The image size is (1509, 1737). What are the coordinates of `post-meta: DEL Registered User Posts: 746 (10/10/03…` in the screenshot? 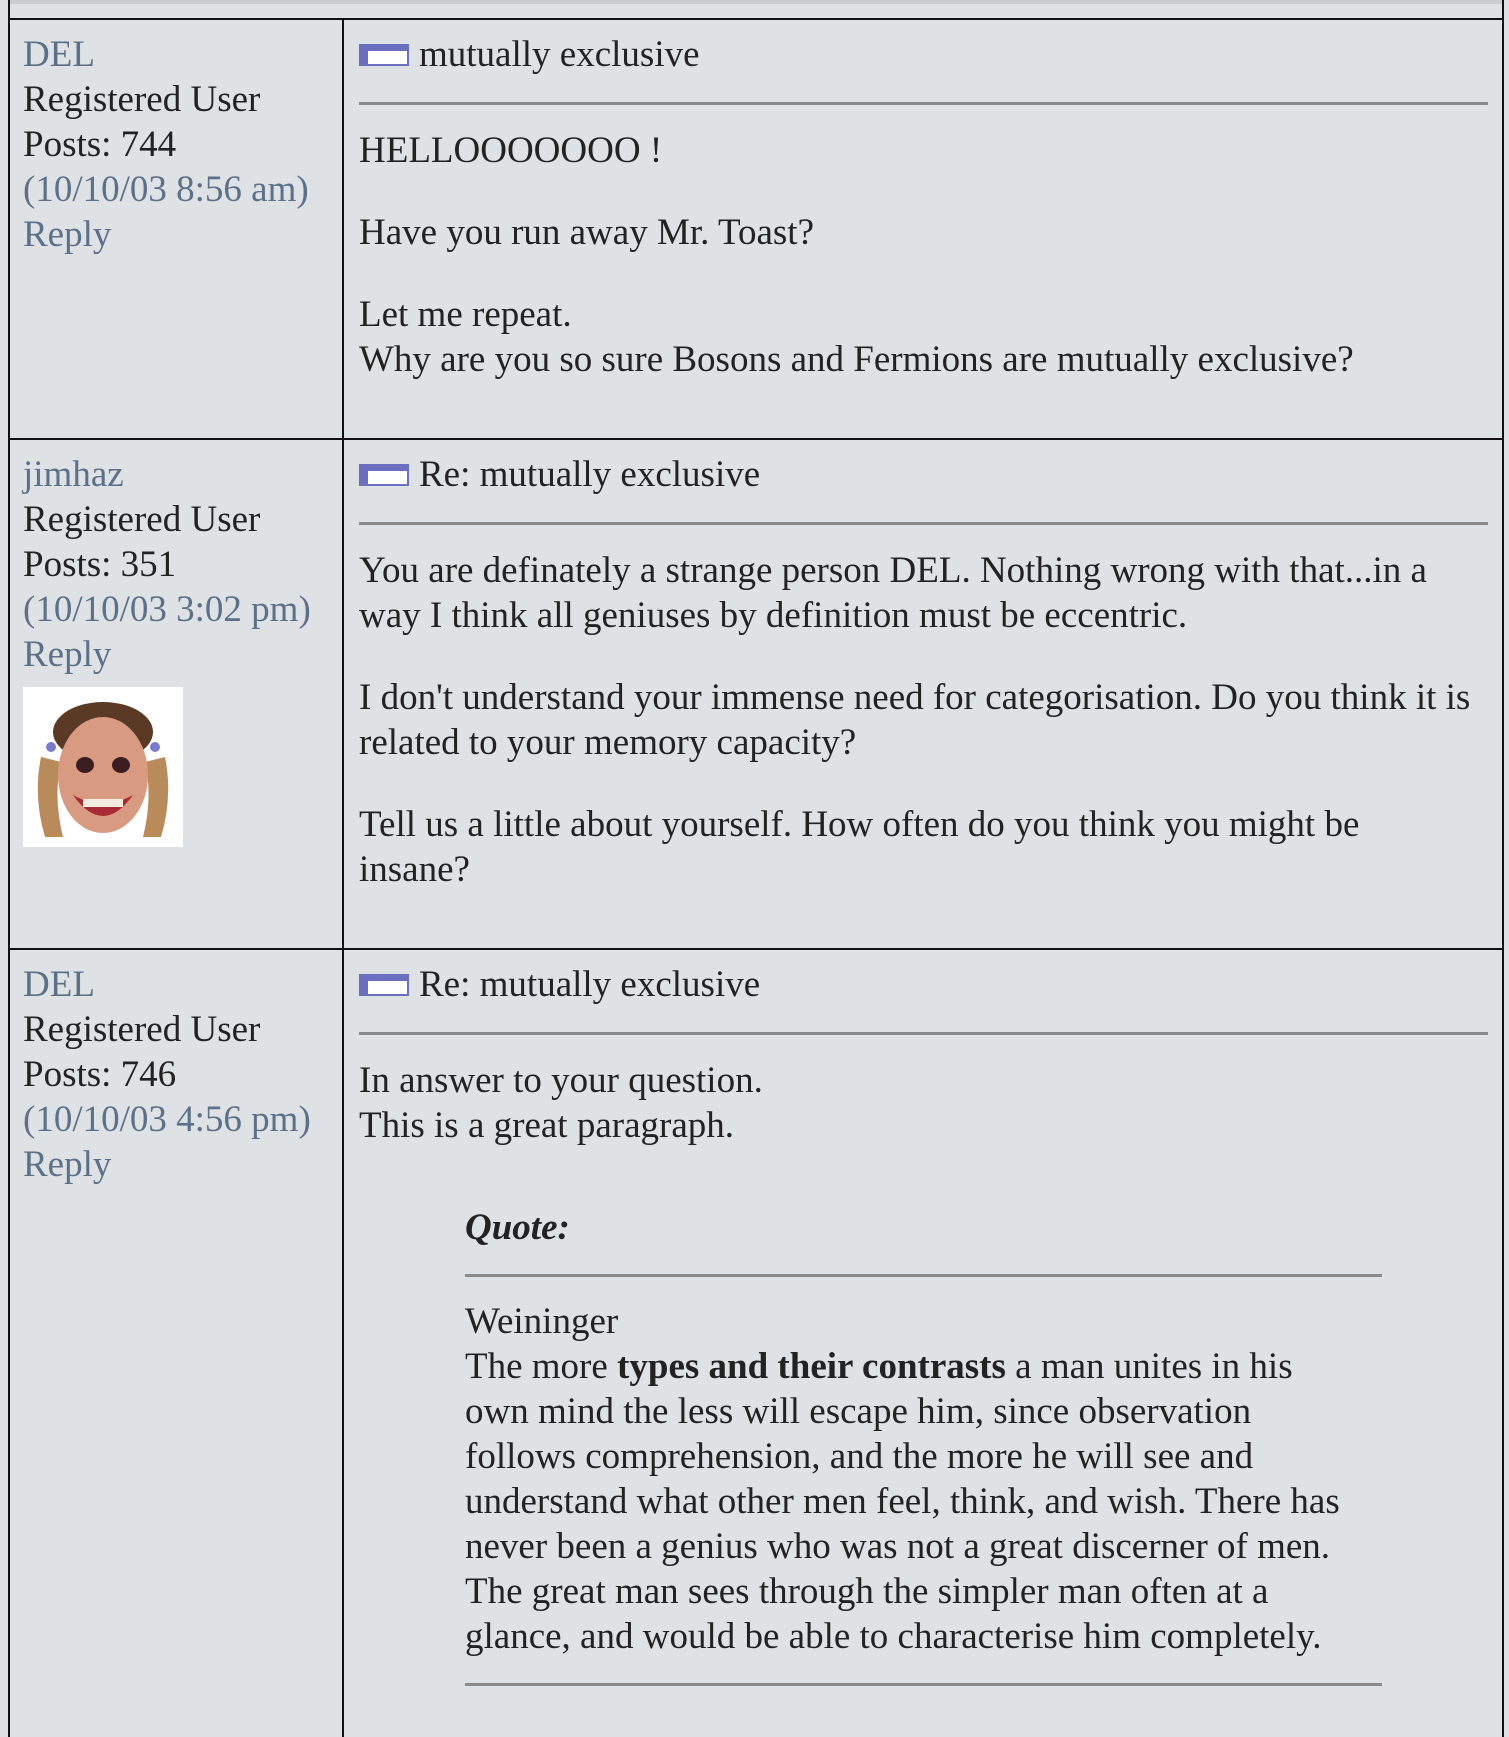 It's located at (178, 1074).